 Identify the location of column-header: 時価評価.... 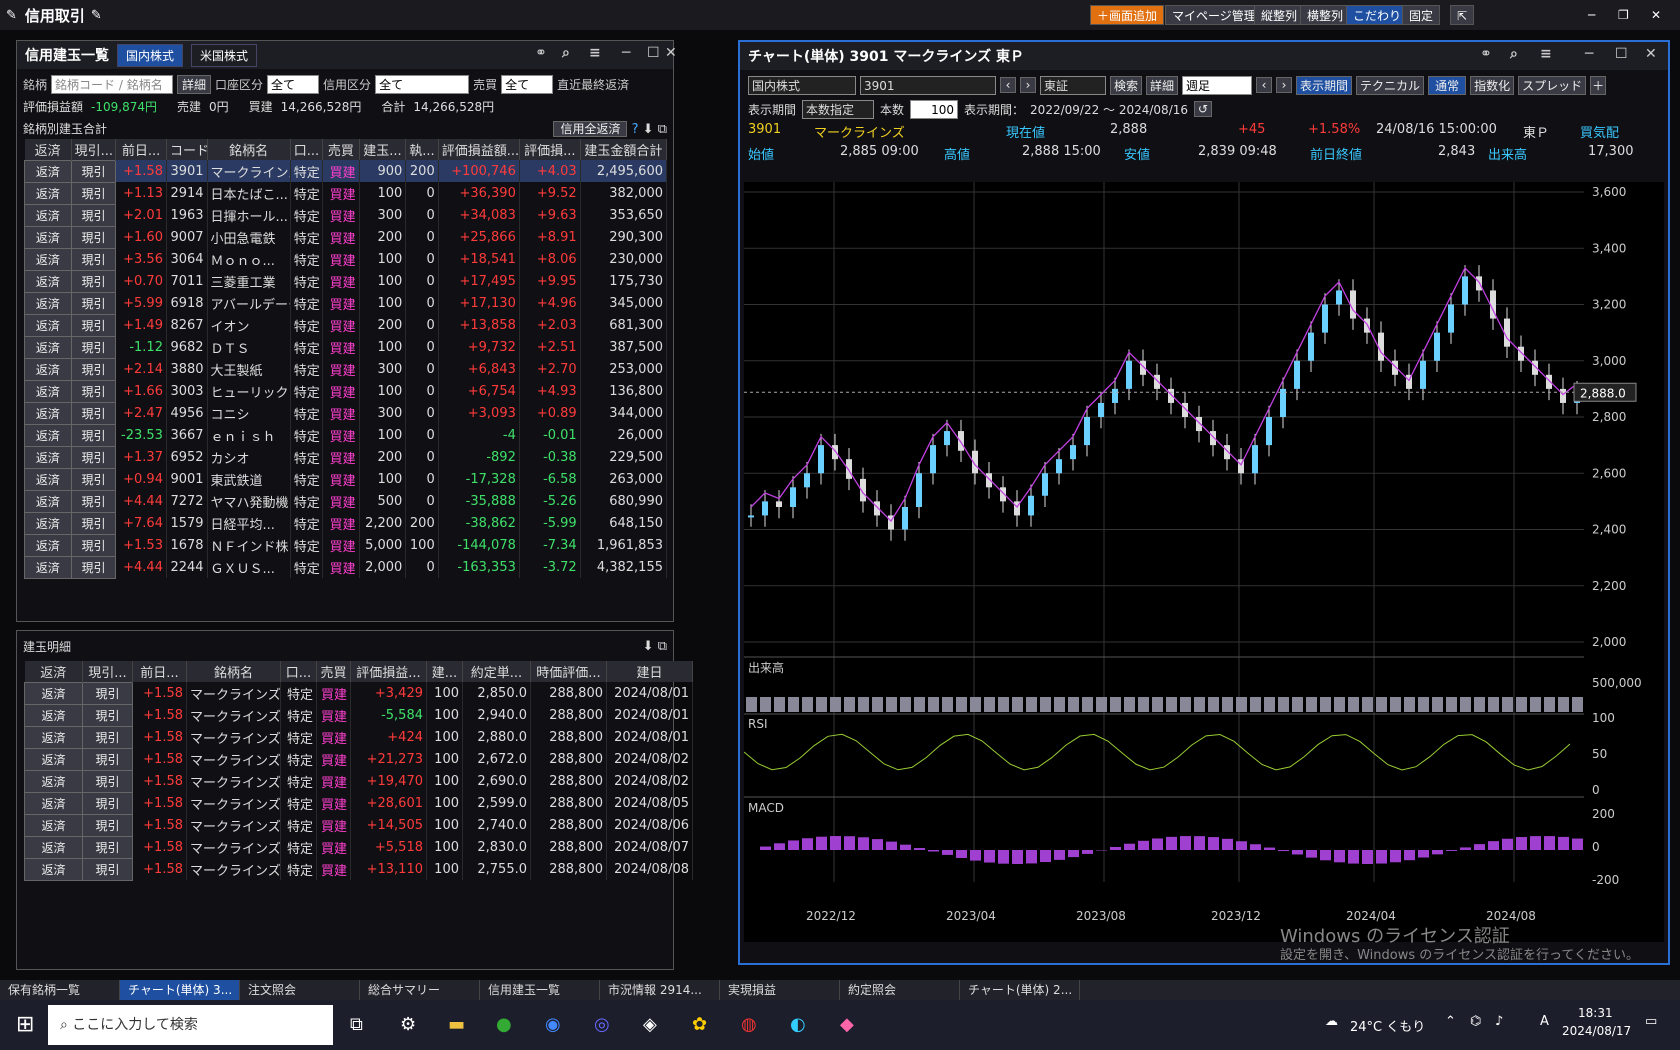
(568, 671).